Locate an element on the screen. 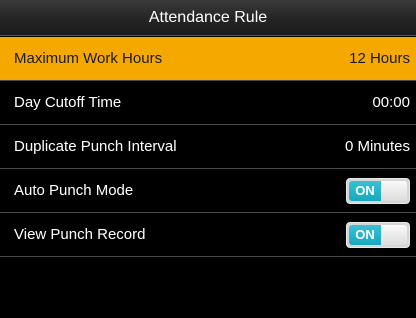  auto-punch-mode-toggle: ON is located at coordinates (378, 190).